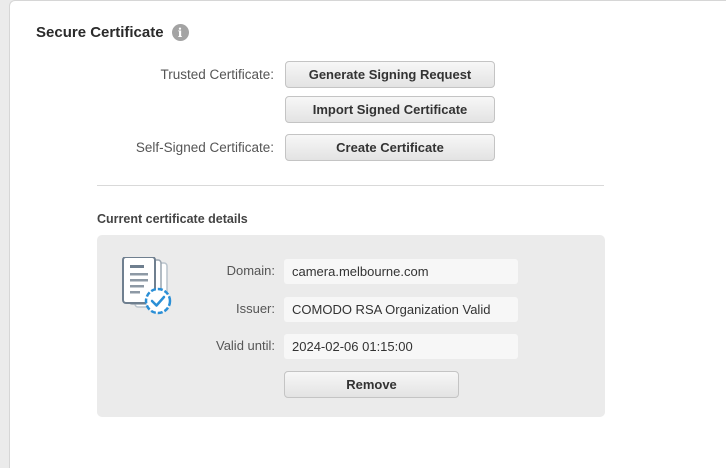 The width and height of the screenshot is (726, 468). What do you see at coordinates (401, 346) in the screenshot?
I see `valid-until-value: 2024-02-06 01:15:00` at bounding box center [401, 346].